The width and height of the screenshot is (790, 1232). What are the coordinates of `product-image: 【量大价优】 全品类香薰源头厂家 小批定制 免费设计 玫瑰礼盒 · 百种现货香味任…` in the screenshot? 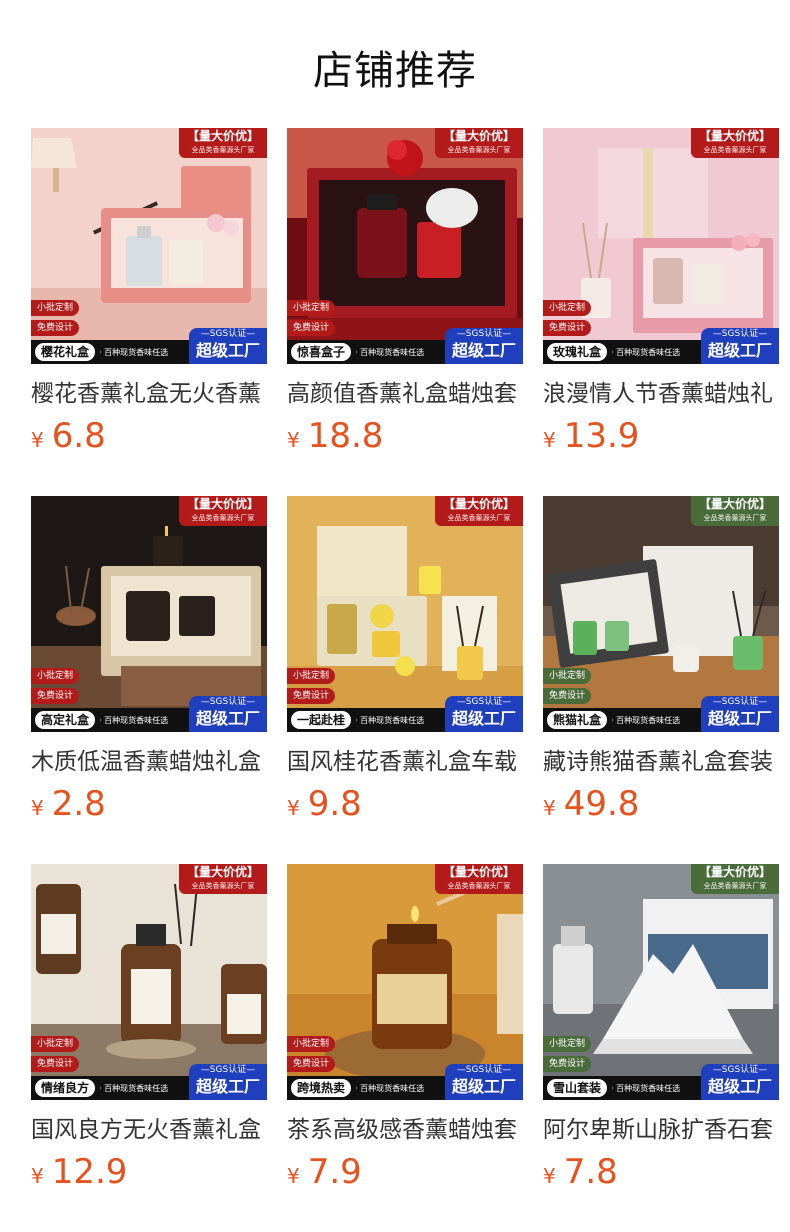 It's located at (661, 246).